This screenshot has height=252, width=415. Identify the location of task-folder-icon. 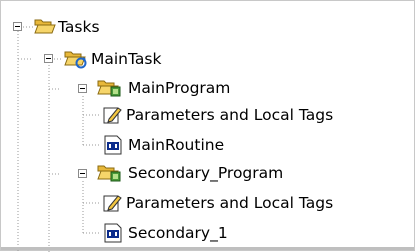
(75, 60).